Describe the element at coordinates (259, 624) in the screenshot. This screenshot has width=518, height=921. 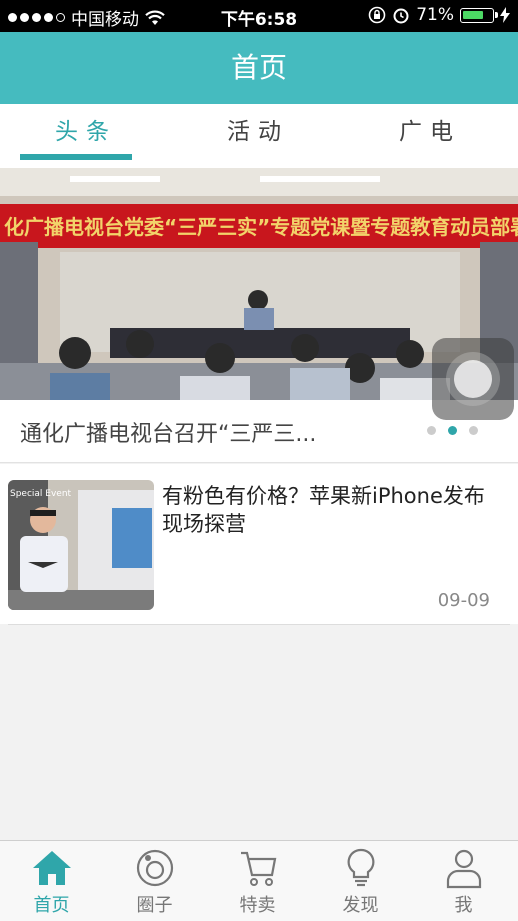
I see `divider` at that location.